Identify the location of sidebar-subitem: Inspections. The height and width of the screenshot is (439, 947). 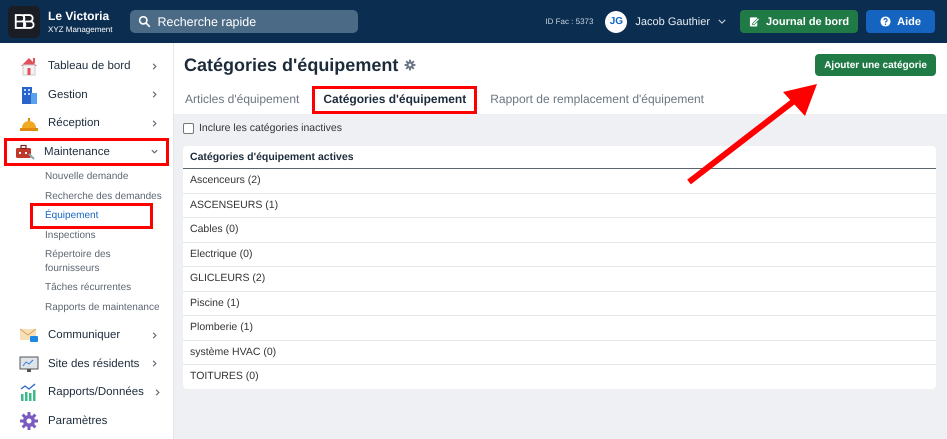
(105, 235).